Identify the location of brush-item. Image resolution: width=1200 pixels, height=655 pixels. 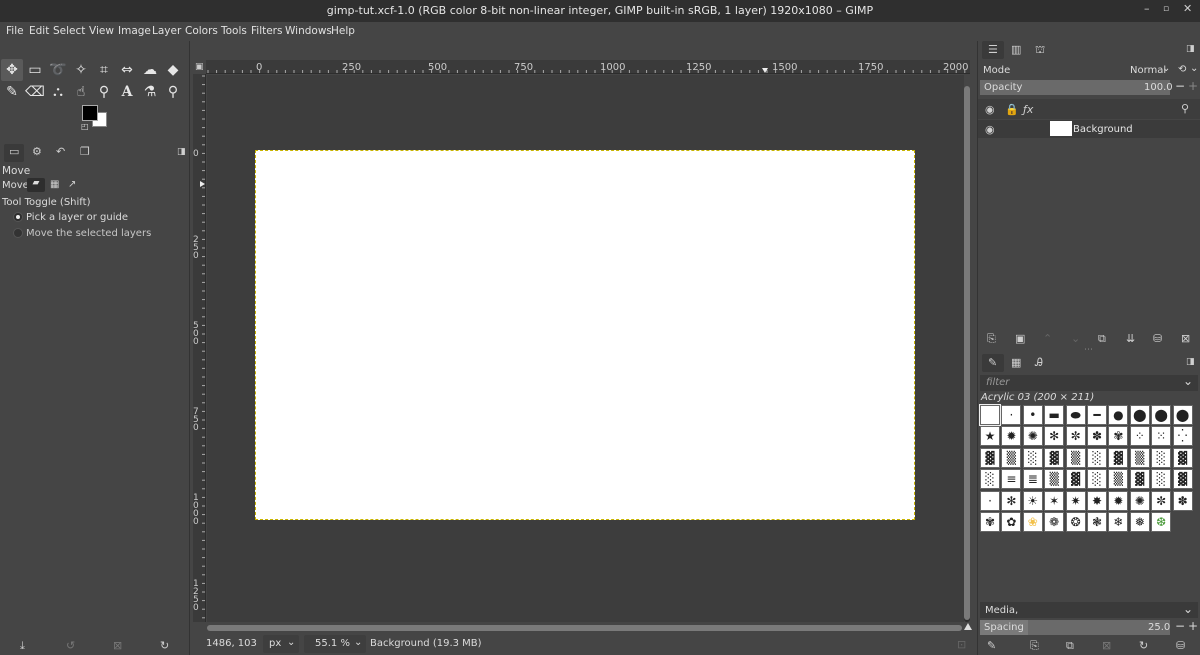
(990, 415).